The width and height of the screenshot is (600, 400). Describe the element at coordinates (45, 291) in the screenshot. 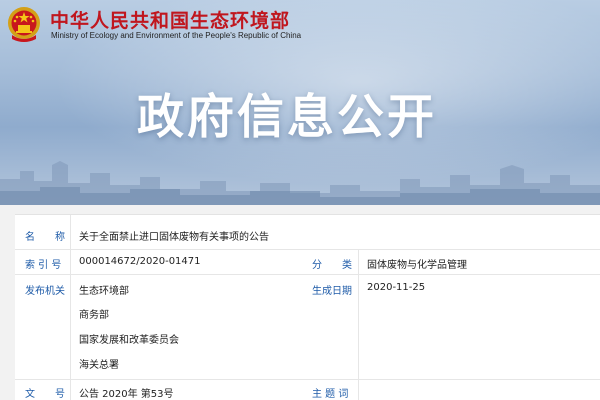

I see `publisher-label: 发布机关` at that location.